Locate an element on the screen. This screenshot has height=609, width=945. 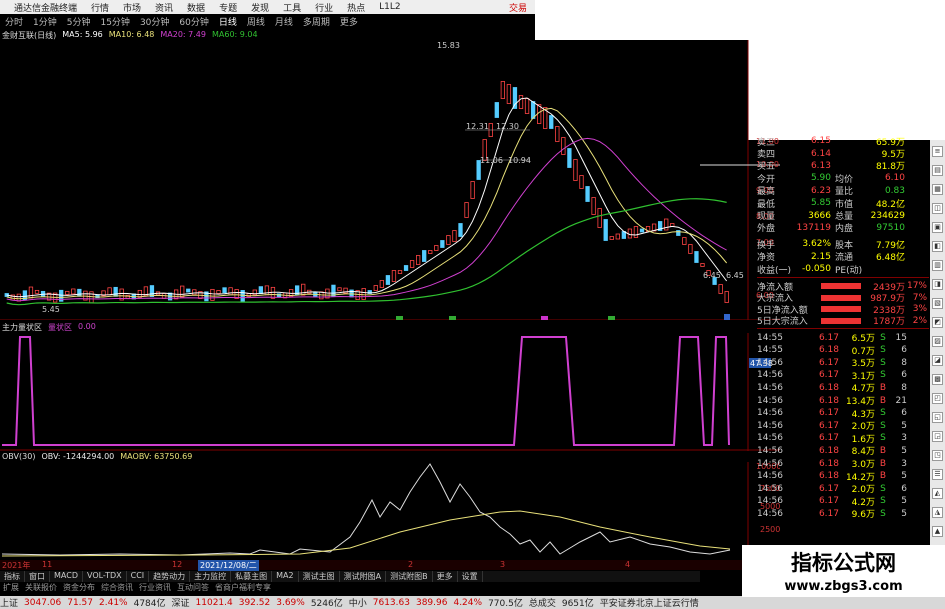
toolbar-icon: ◳ is located at coordinates (937, 455).